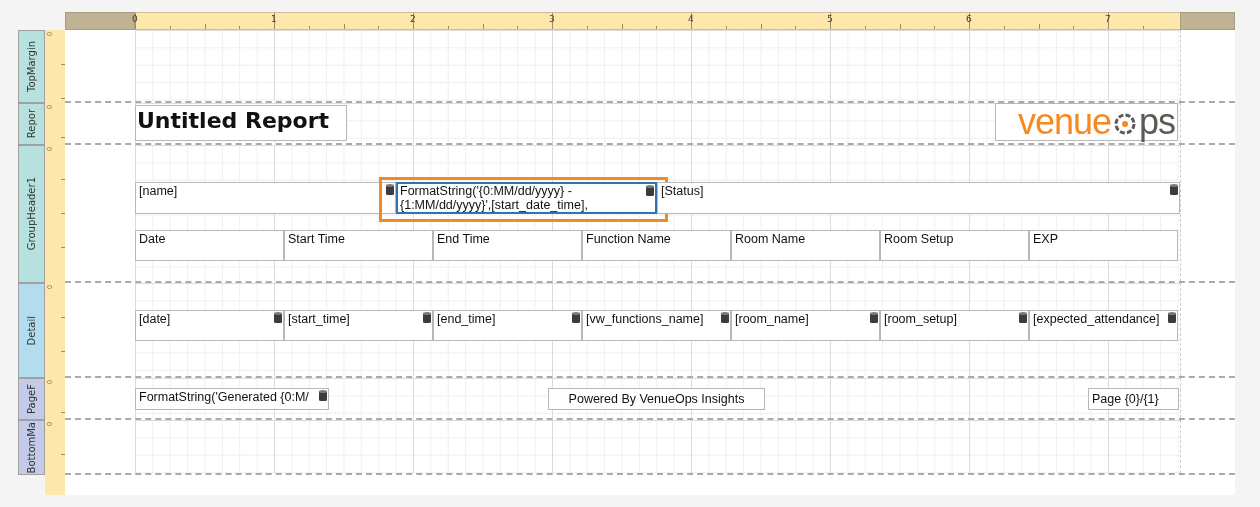  I want to click on table-cell: [date], so click(209, 325).